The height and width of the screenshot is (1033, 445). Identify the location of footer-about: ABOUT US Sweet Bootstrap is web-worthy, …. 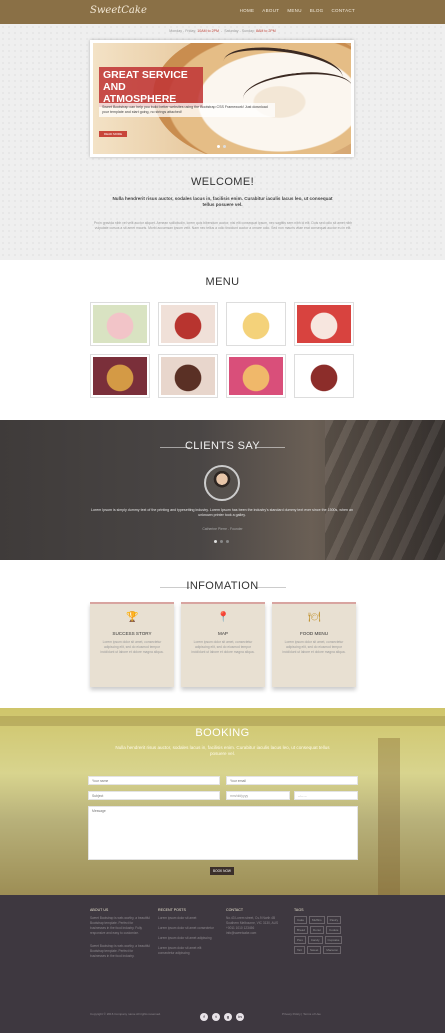
(120, 933).